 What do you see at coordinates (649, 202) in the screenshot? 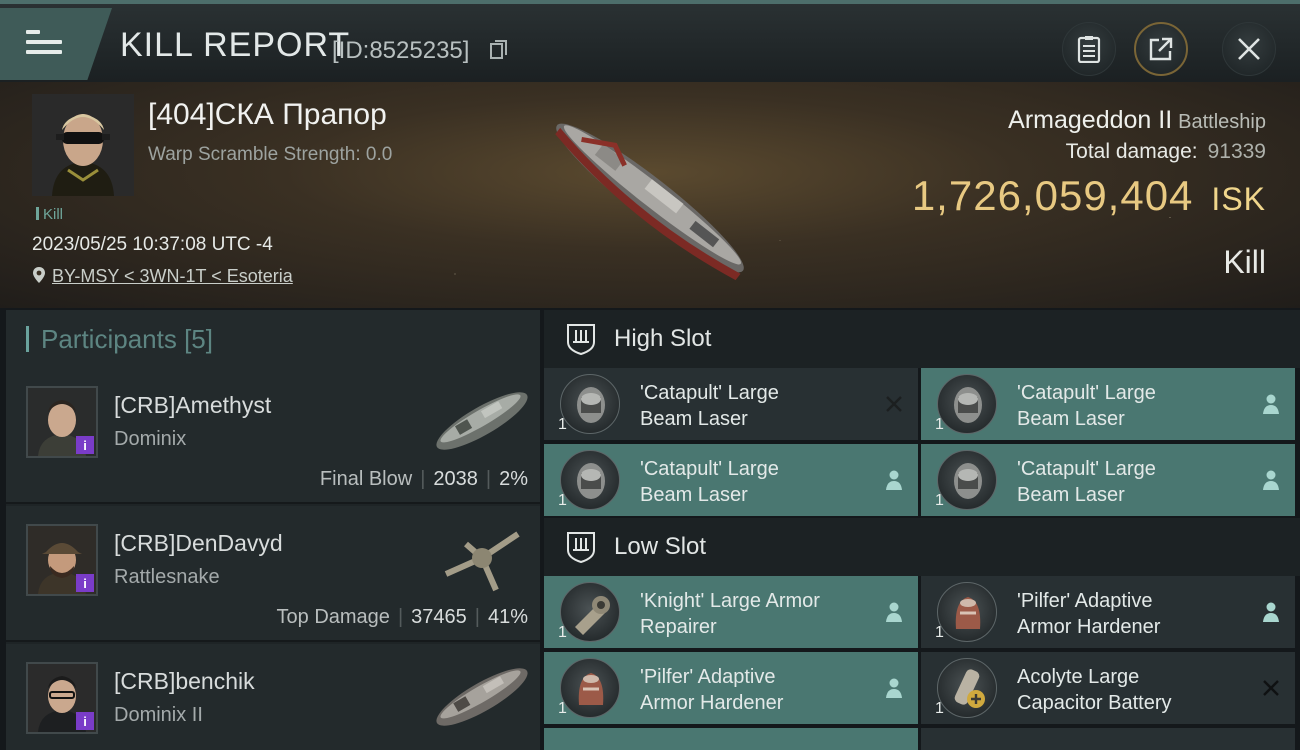
I see `ship-image` at bounding box center [649, 202].